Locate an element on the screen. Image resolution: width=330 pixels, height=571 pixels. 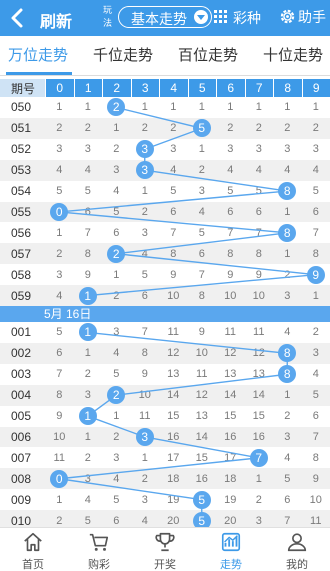
omission-value: 15 is located at coordinates (258, 416).